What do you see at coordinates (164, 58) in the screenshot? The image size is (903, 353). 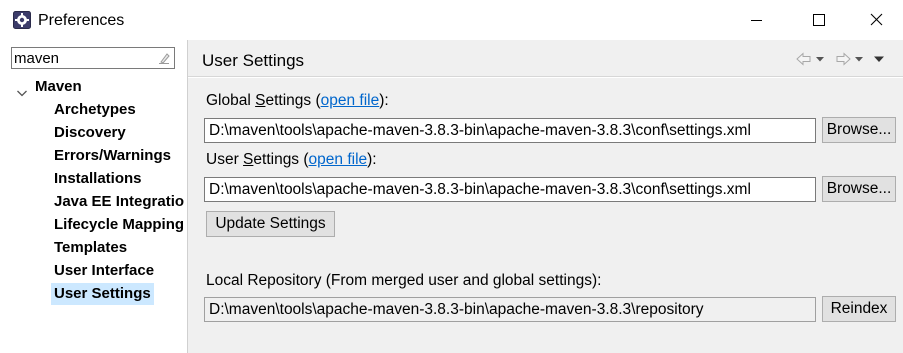 I see `clear-filter-icon` at bounding box center [164, 58].